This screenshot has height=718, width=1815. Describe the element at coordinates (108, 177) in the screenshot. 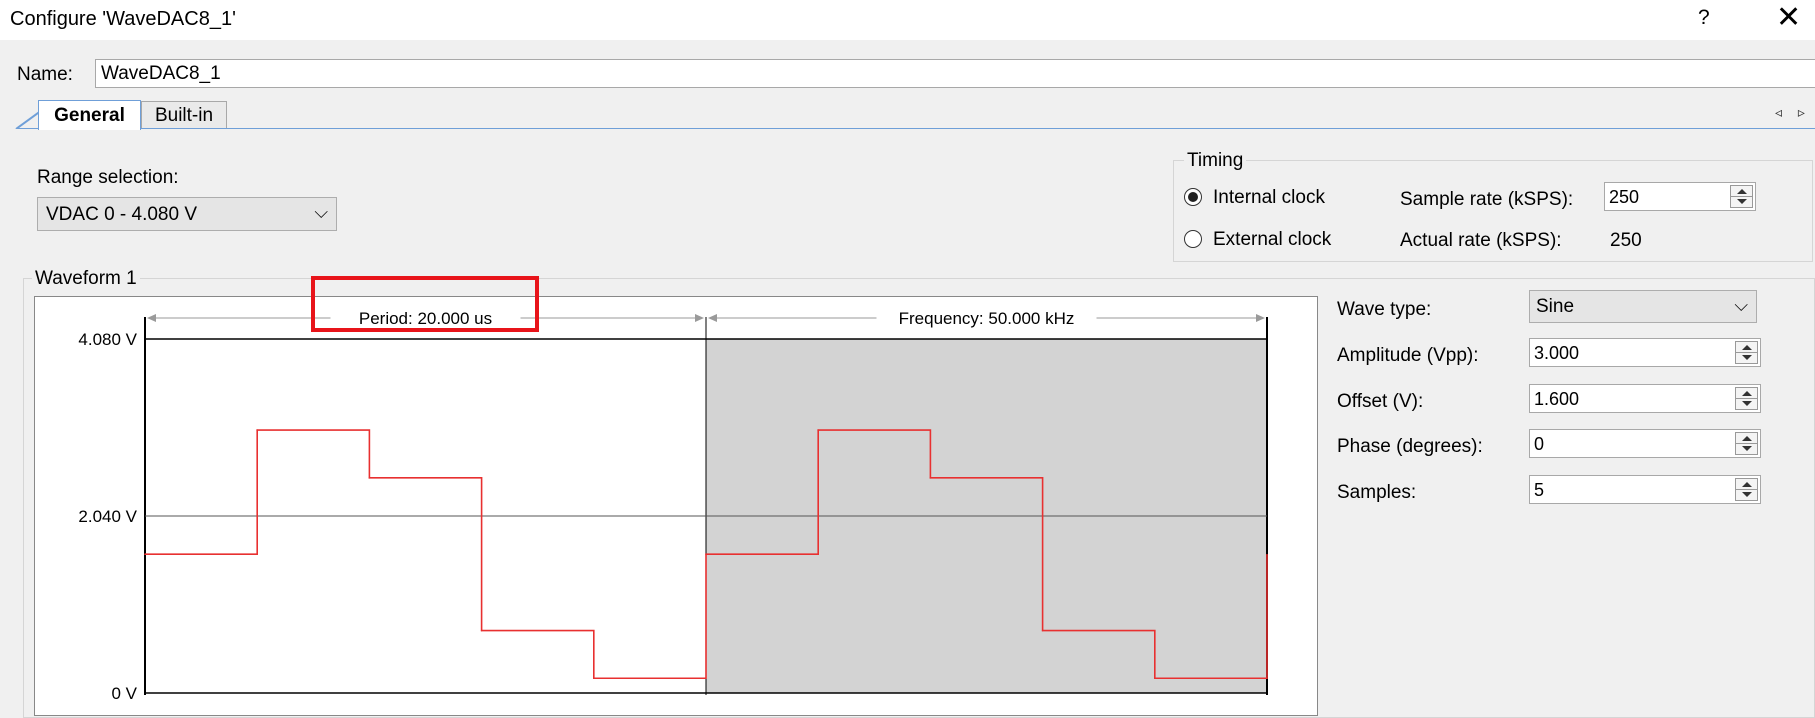

I see `range-selection-label: Range selection:` at that location.